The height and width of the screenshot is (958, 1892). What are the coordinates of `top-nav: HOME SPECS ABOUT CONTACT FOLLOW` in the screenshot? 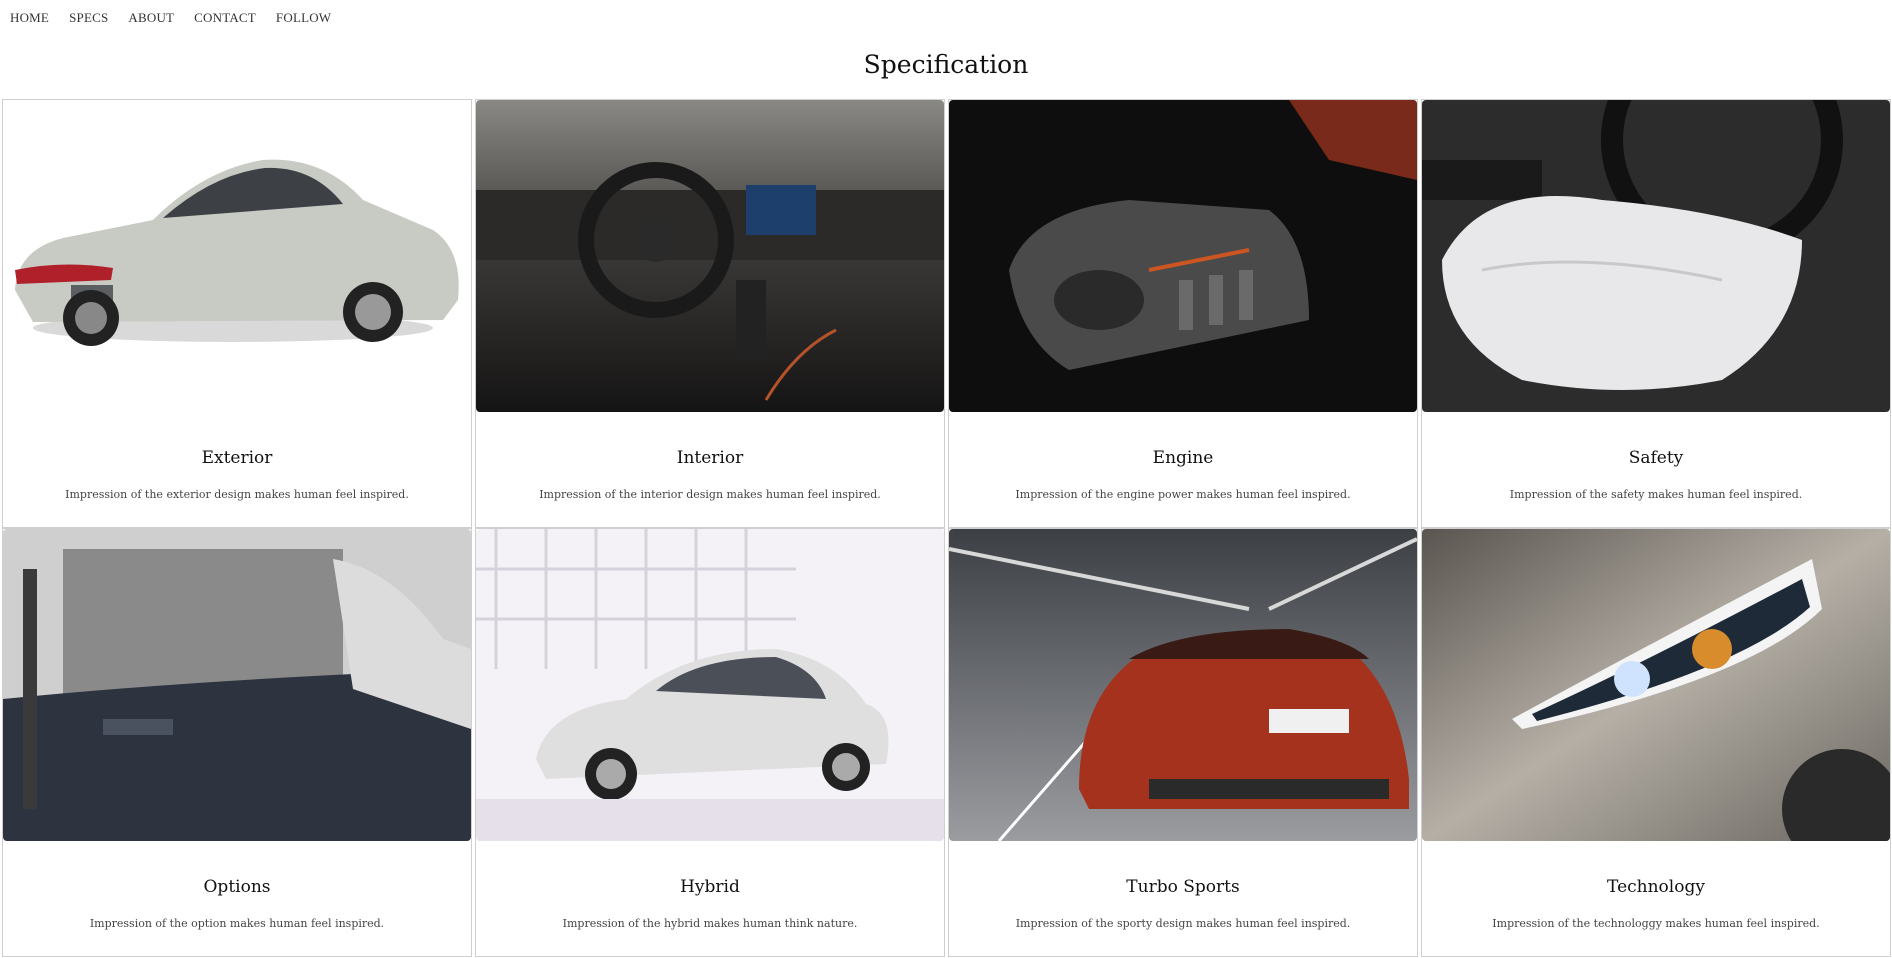 It's located at (180, 18).